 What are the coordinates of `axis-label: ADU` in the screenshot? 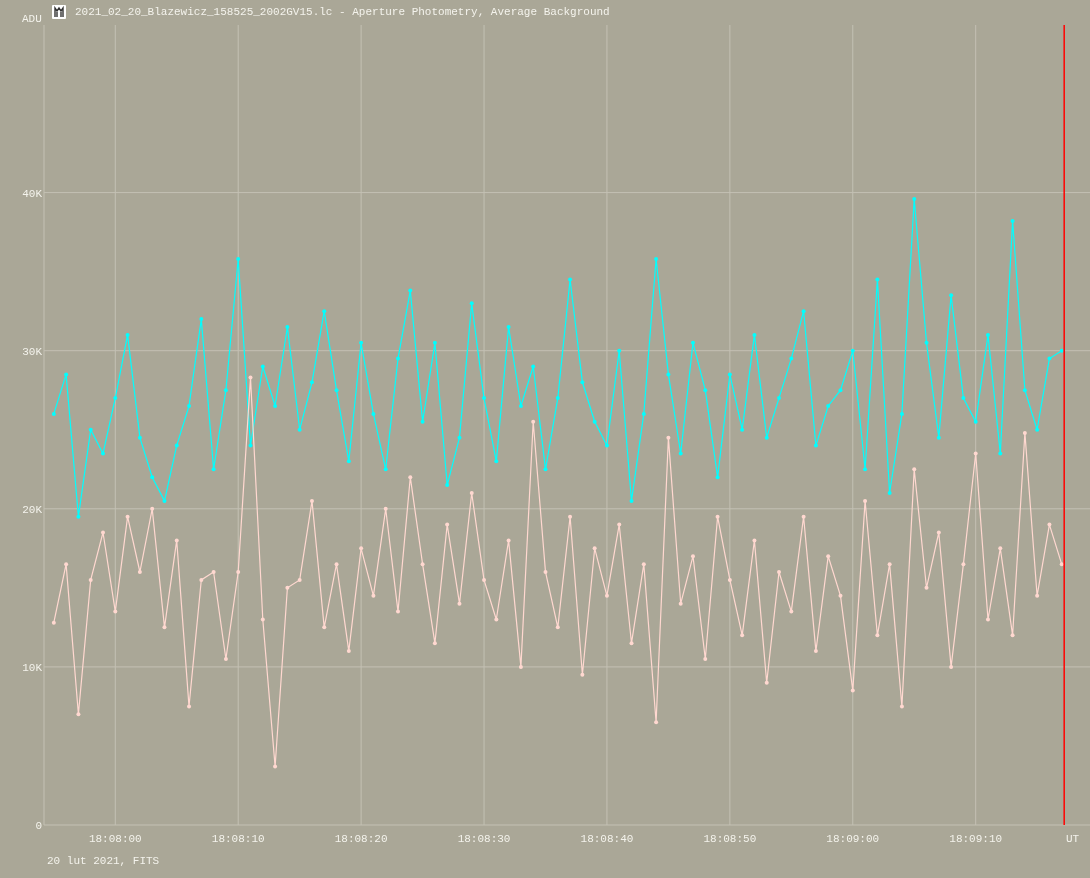 It's located at (32, 19).